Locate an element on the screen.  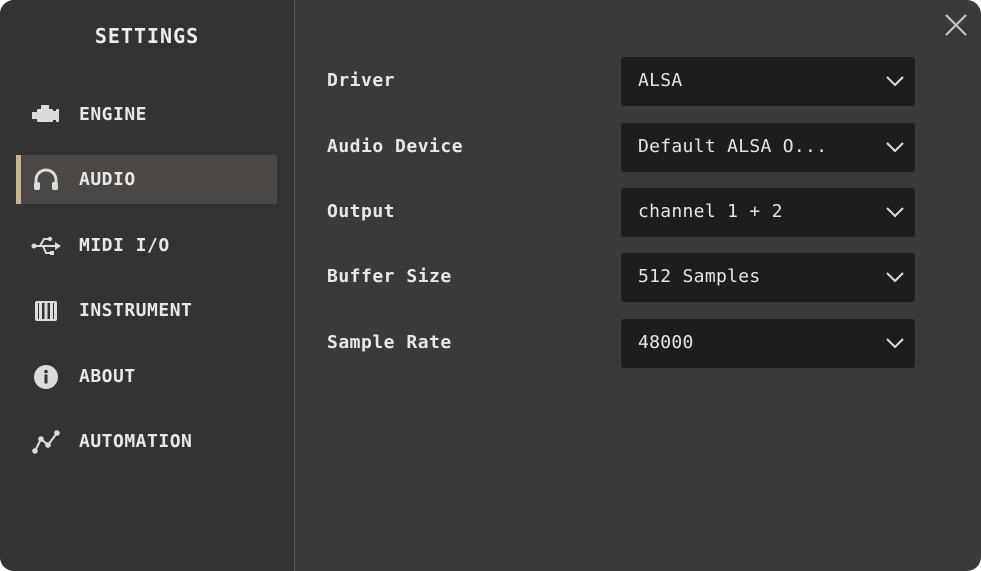
buffer-size-label: Buffer Size is located at coordinates (389, 276).